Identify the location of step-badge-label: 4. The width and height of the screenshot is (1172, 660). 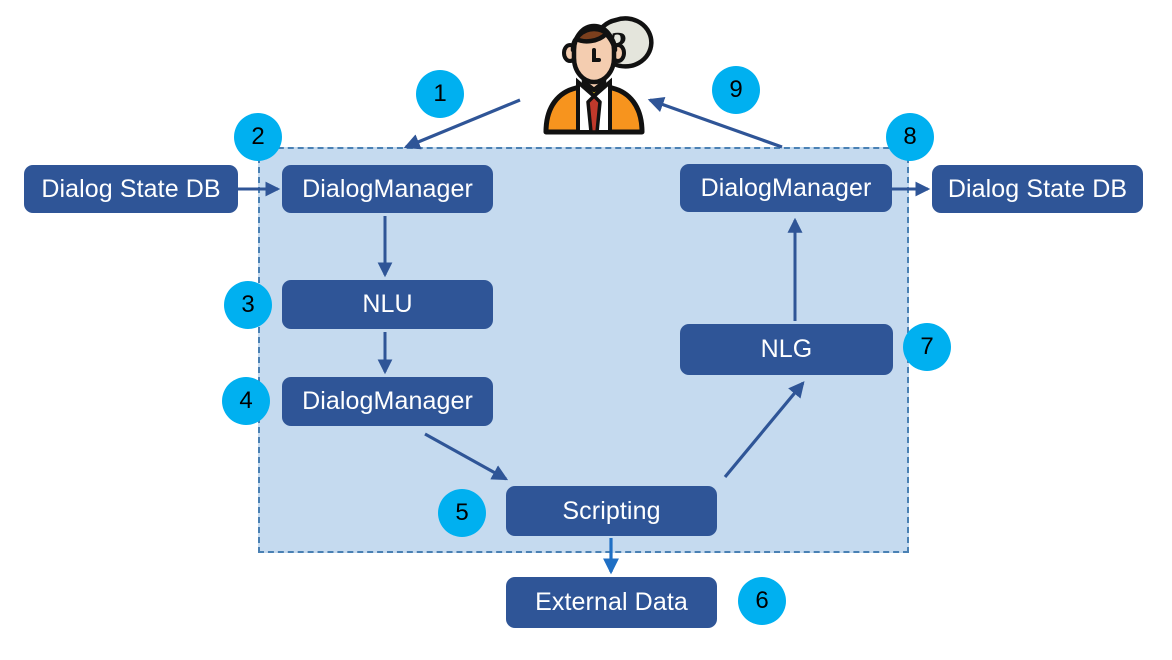
(246, 400).